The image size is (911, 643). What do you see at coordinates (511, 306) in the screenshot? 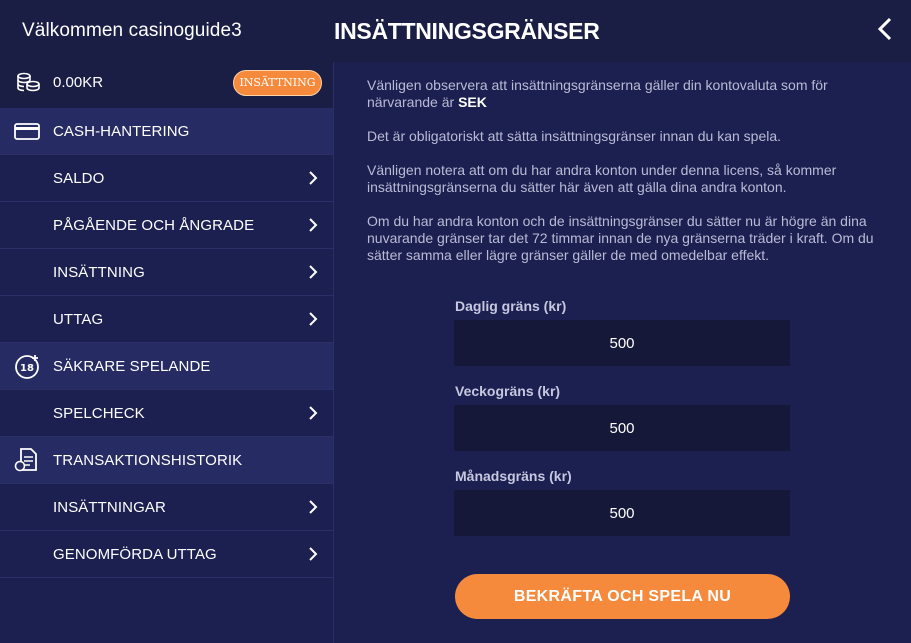
I see `daily-limit-label: Daglig gräns (kr)` at bounding box center [511, 306].